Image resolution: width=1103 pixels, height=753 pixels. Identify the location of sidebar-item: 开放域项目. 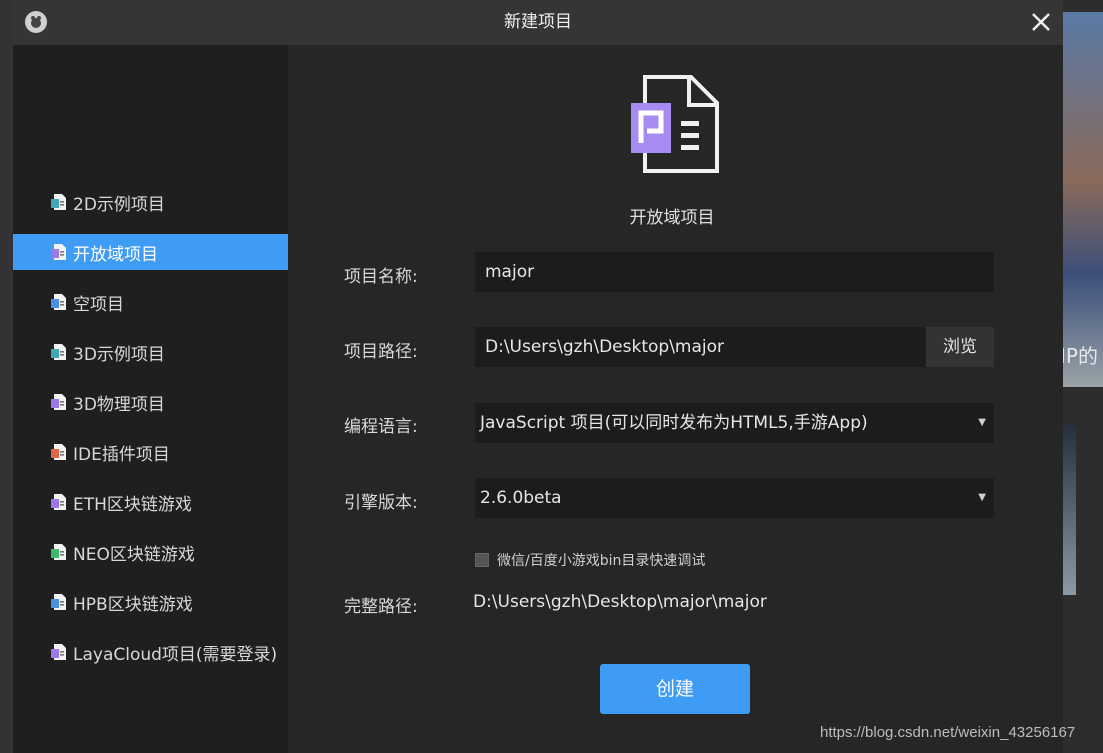
(150, 252).